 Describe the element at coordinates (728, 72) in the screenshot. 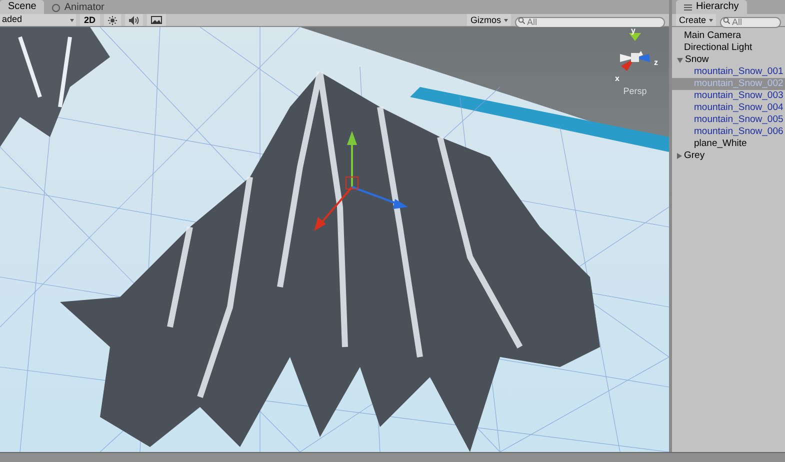

I see `hierarchy-item: mountain_Snow_001` at that location.